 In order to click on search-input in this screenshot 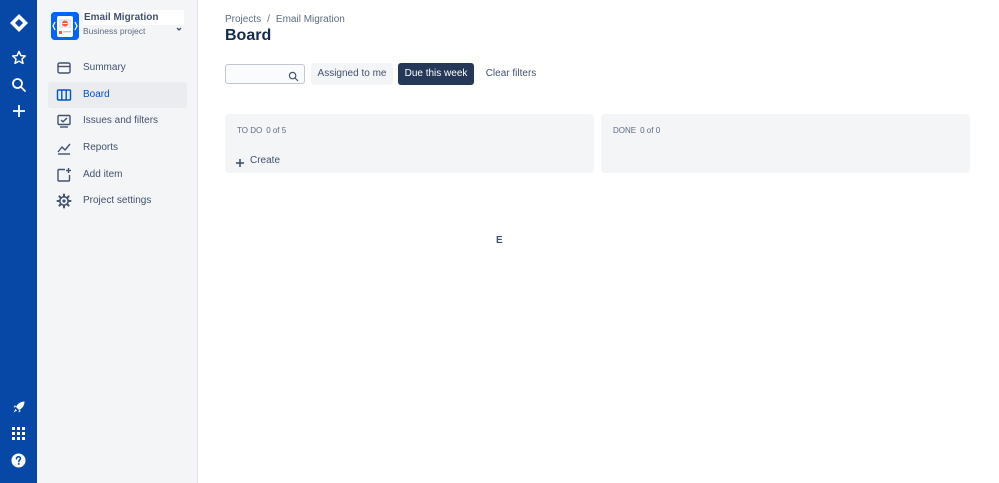, I will do `click(257, 74)`.